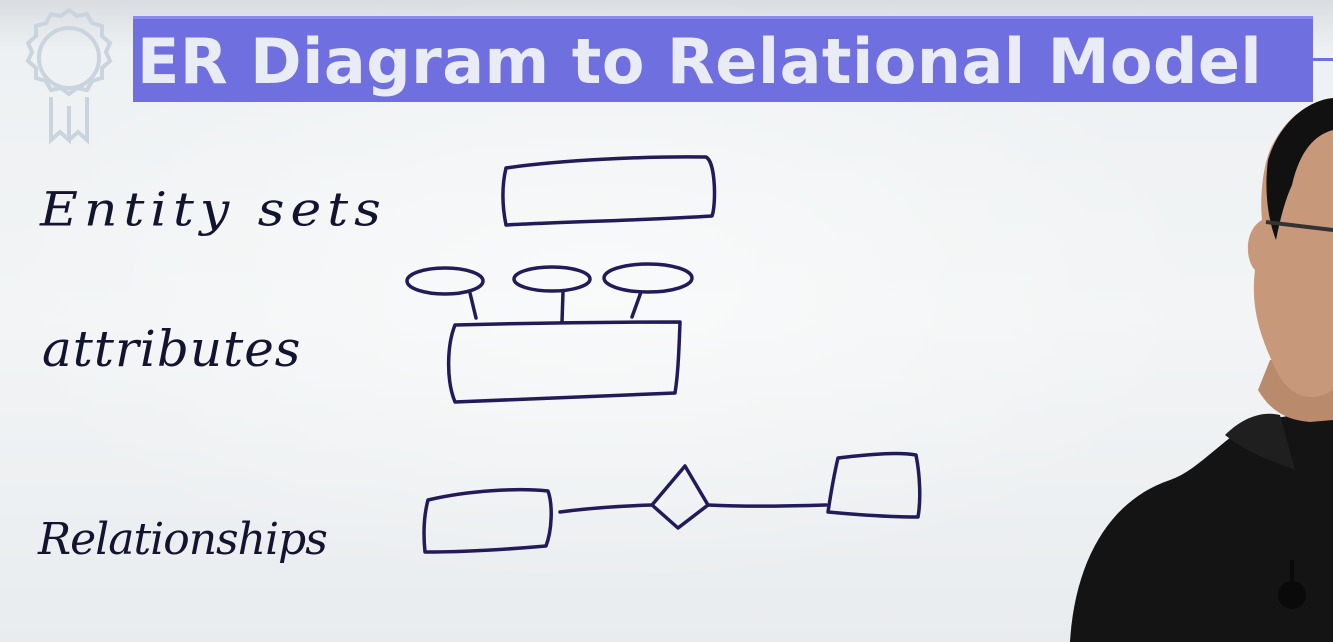 The width and height of the screenshot is (1333, 642). What do you see at coordinates (487, 520) in the screenshot?
I see `relationship-entity-left` at bounding box center [487, 520].